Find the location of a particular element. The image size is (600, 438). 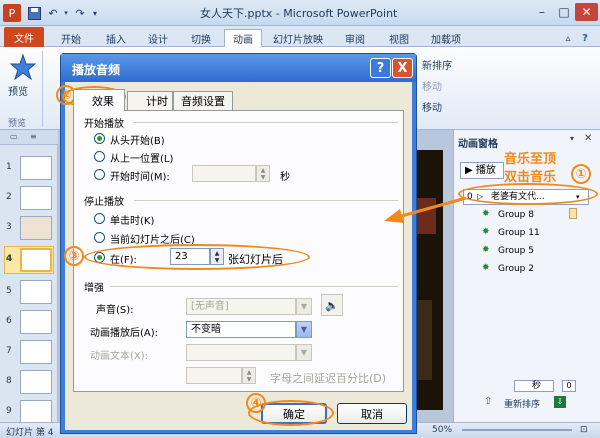

help-icon: ? is located at coordinates (585, 38).